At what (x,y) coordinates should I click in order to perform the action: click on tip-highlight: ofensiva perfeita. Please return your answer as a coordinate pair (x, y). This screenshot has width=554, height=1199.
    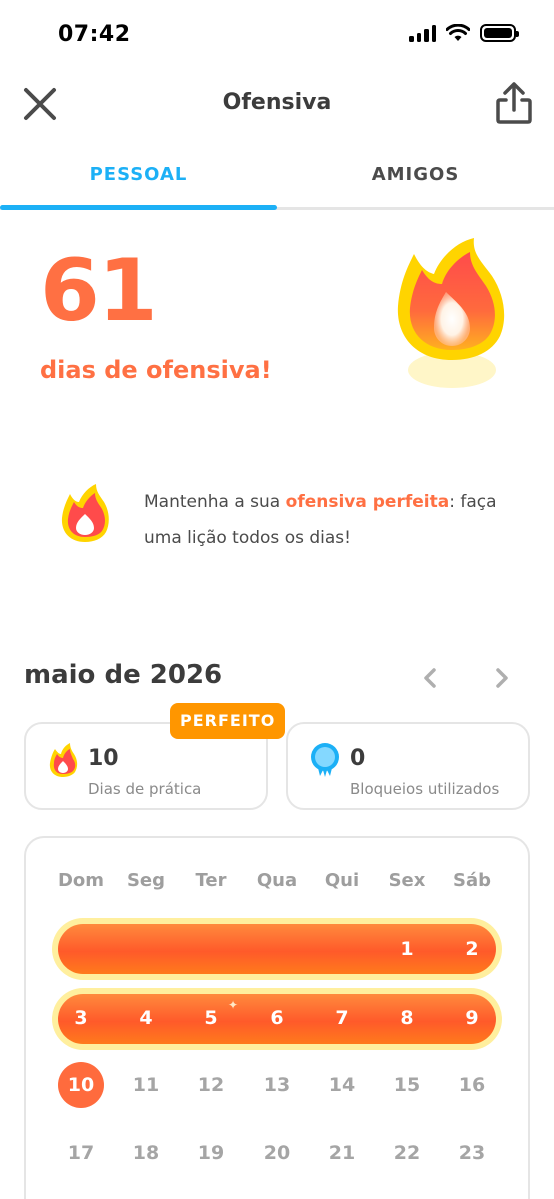
    Looking at the image, I should click on (367, 502).